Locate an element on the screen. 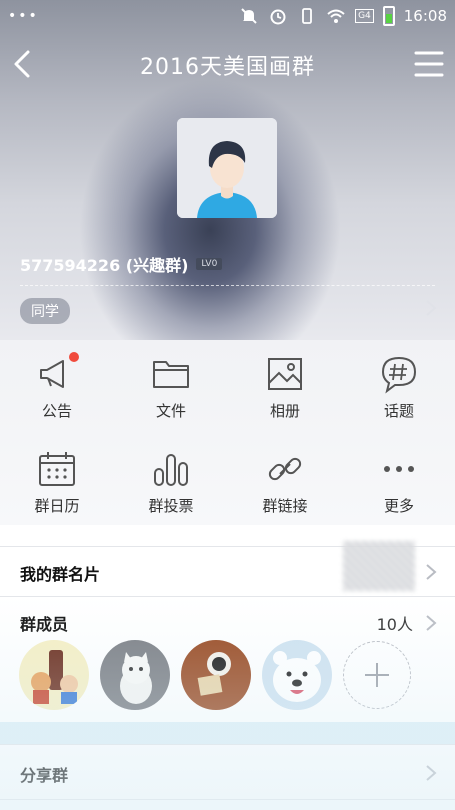 The height and width of the screenshot is (810, 455). feature-label: 更多 is located at coordinates (398, 506).